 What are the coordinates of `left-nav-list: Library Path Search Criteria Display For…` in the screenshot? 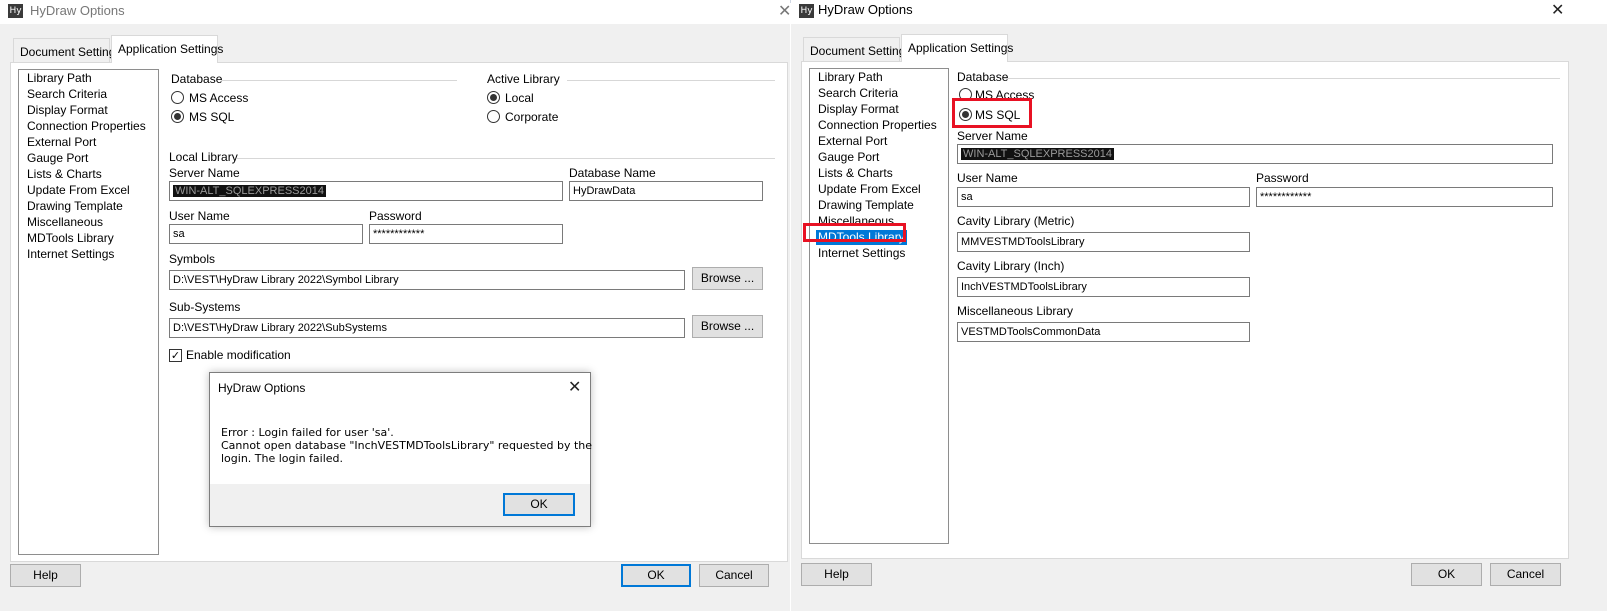 It's located at (88, 312).